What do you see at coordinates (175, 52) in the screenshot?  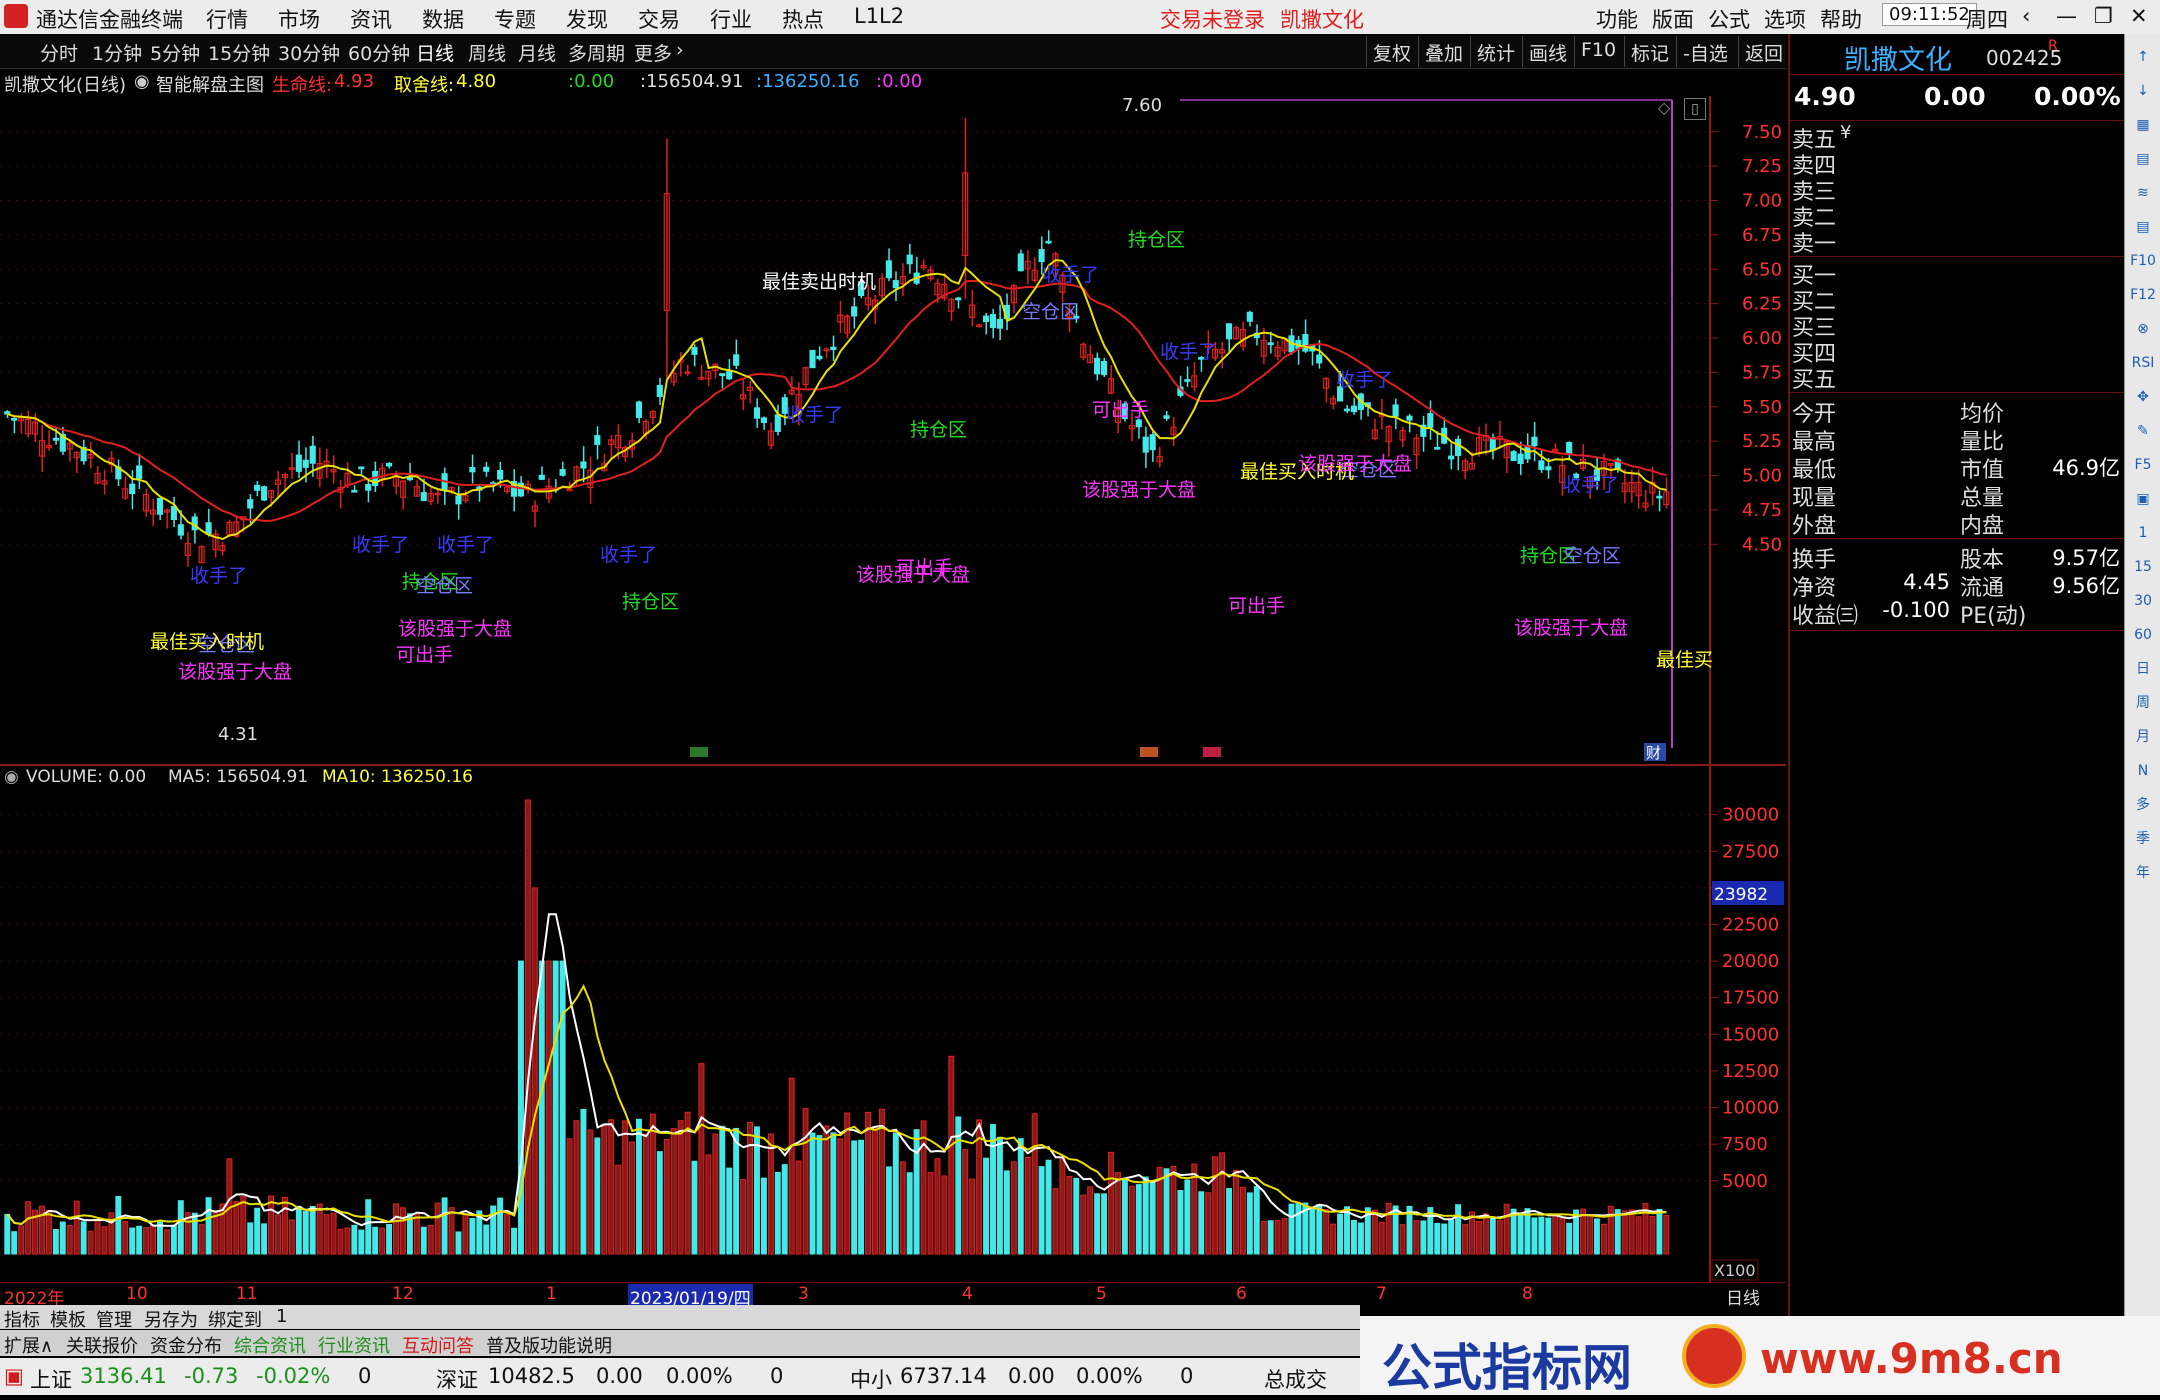 I see `tab-5min: 5分钟` at bounding box center [175, 52].